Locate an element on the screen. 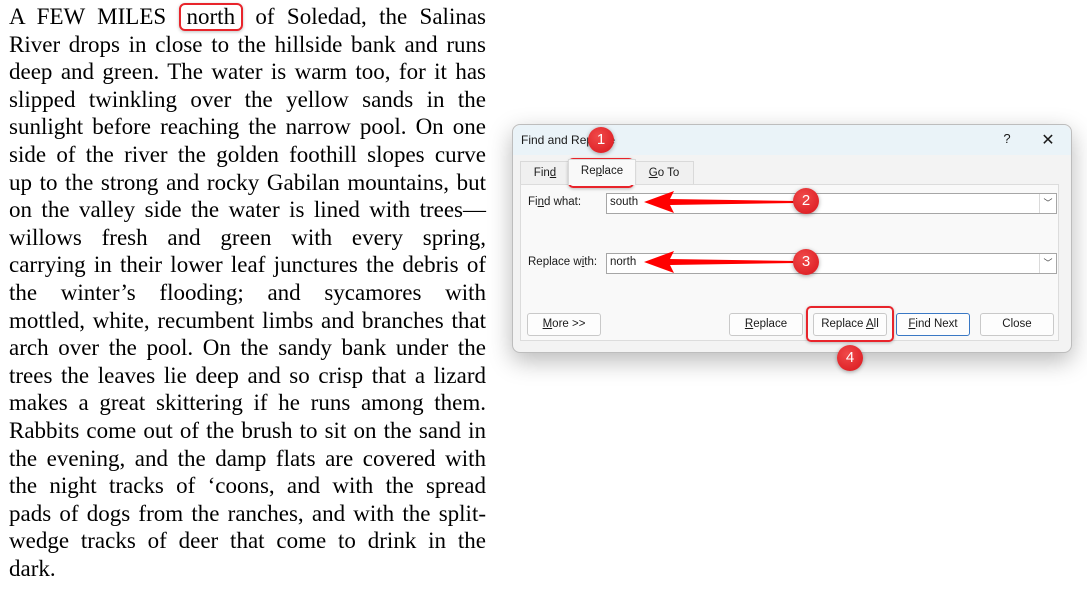  button-label: Close is located at coordinates (1017, 324).